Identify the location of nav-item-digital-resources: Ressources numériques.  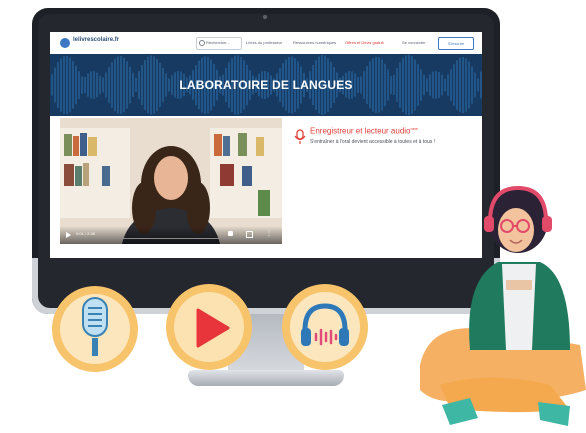
(314, 42).